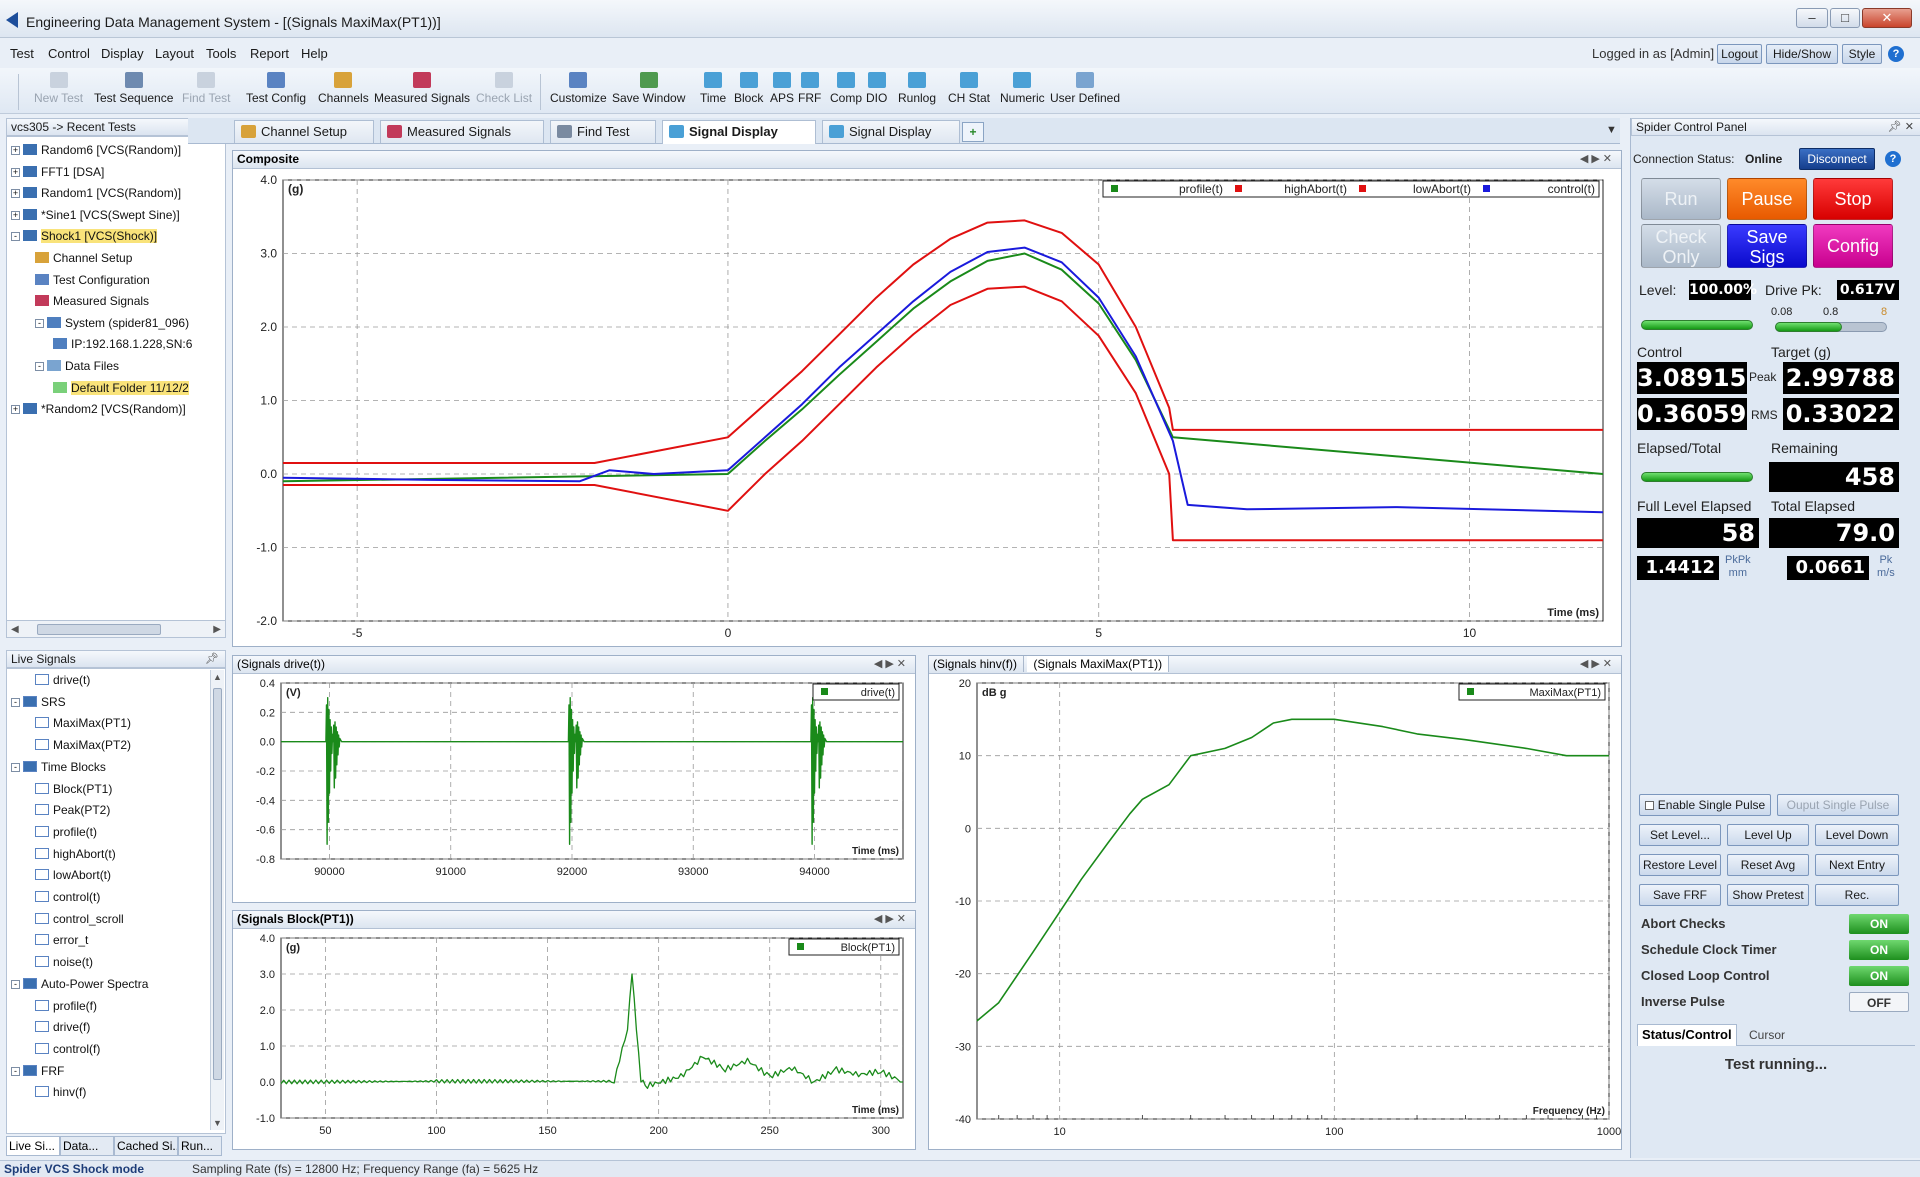 This screenshot has width=1920, height=1177. Describe the element at coordinates (1098, 664) in the screenshot. I see `tab-maximax: (Signals MaxiMax(PT1))` at that location.